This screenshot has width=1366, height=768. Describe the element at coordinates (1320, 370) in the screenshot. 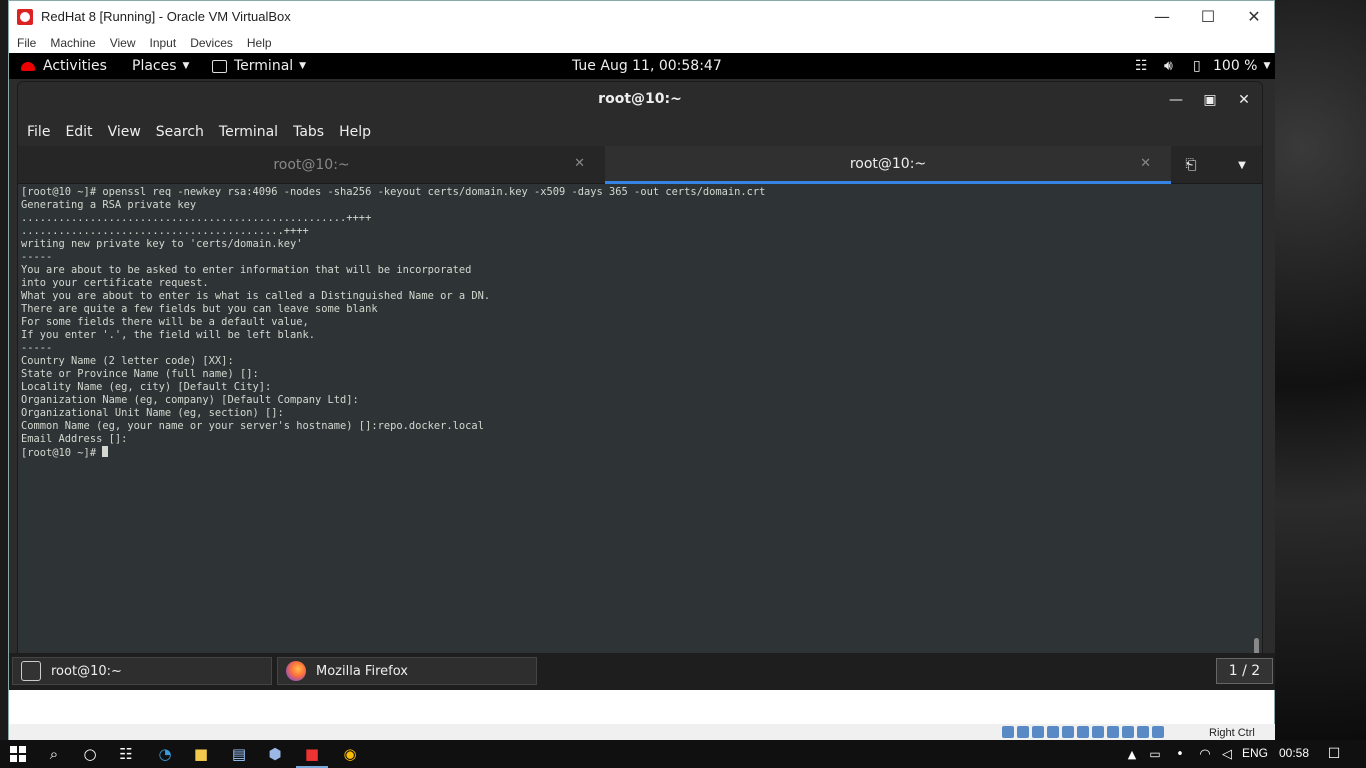

I see `desktop-background` at that location.